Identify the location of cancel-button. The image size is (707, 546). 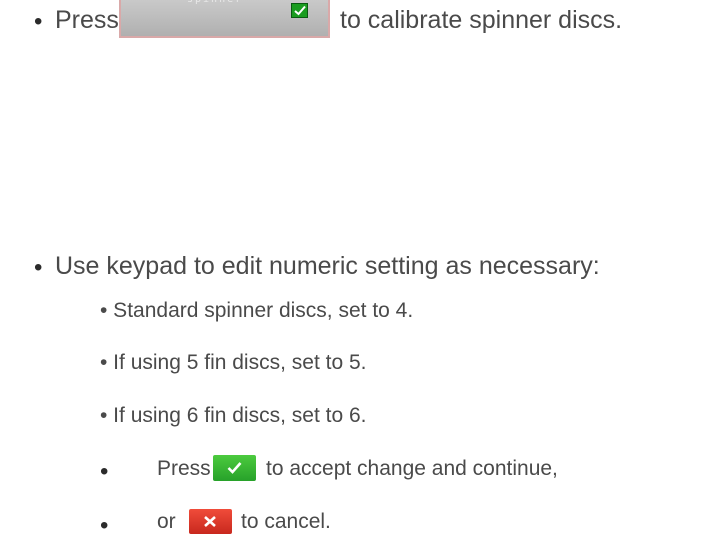
(210, 521).